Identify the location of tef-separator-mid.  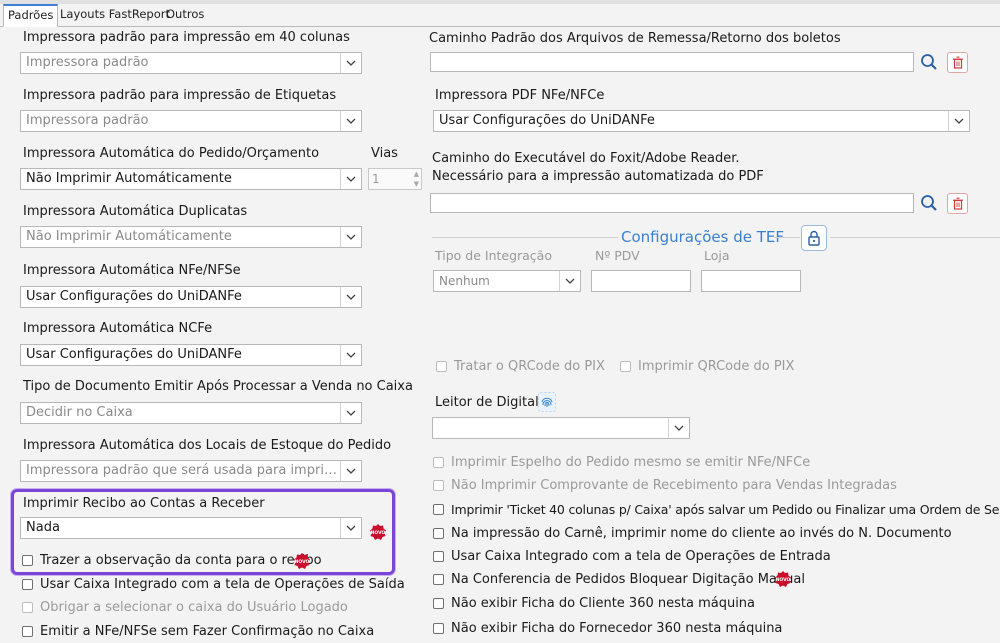
(787, 237).